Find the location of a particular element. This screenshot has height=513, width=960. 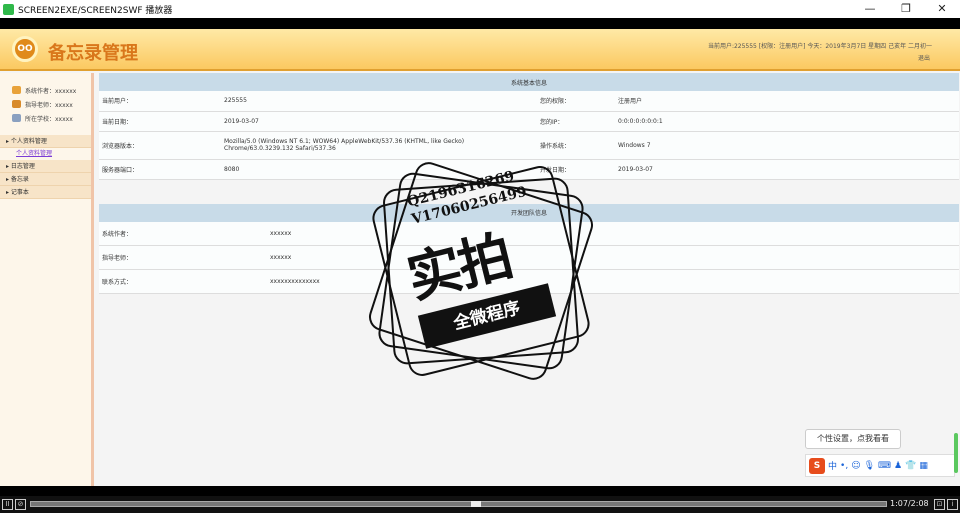

voice-icon: 🎙 is located at coordinates (869, 466).